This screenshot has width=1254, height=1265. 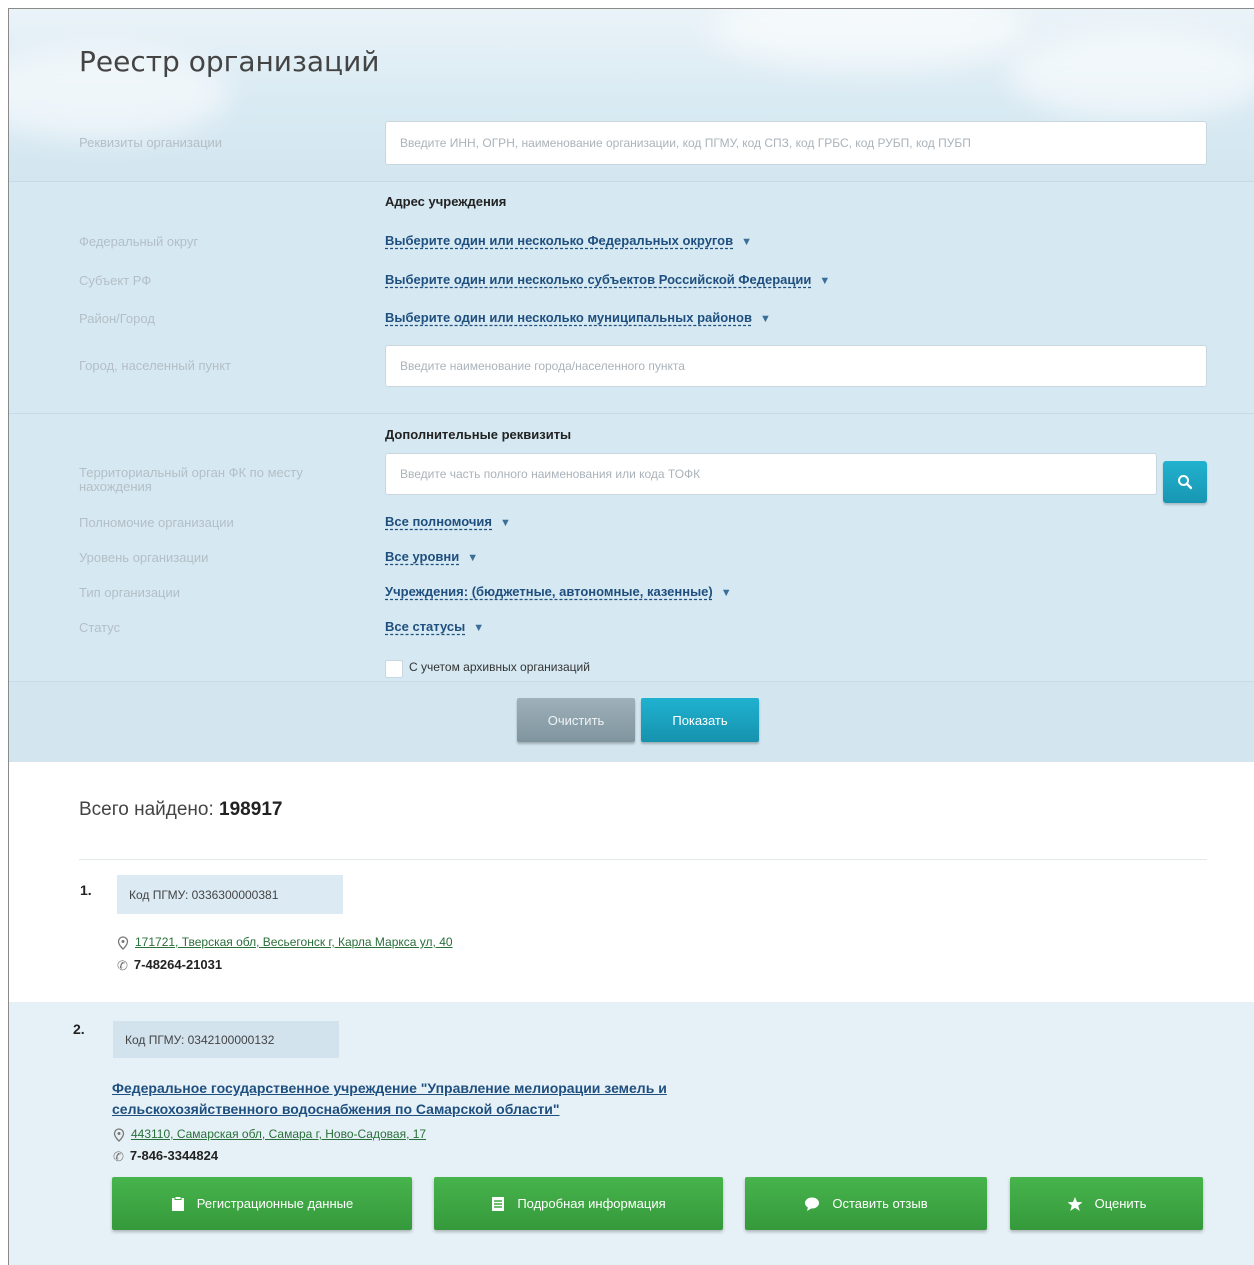 I want to click on result-phone-value: 7-48264-21031, so click(x=178, y=964).